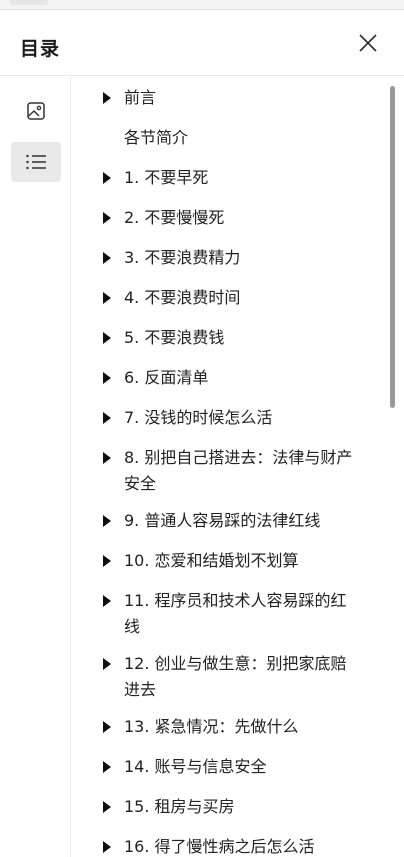 This screenshot has width=404, height=857. I want to click on toc-view-button, so click(36, 162).